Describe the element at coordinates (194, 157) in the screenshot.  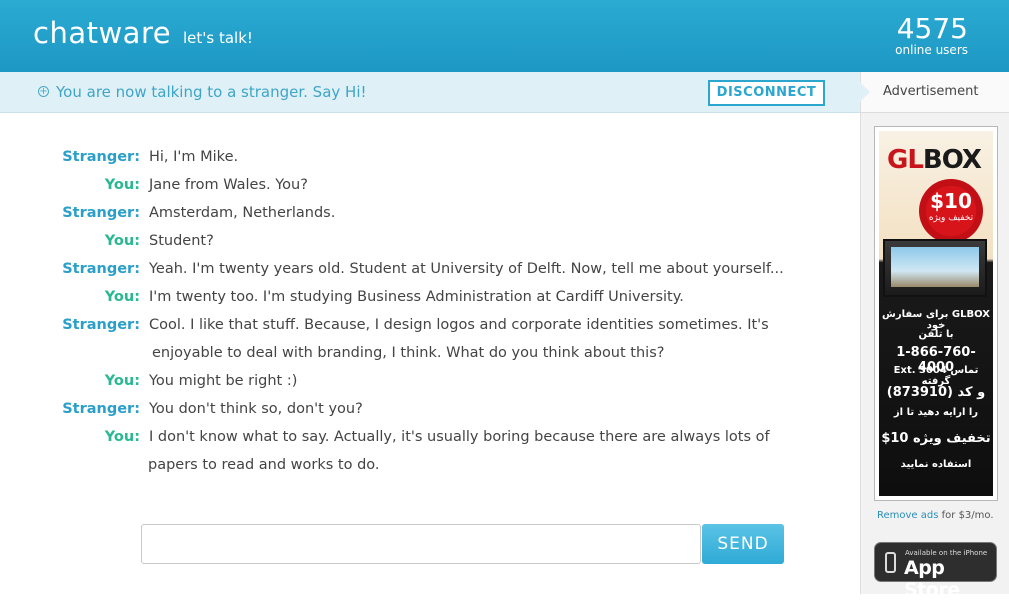
I see `message-text: Hi, I'm Mike.` at that location.